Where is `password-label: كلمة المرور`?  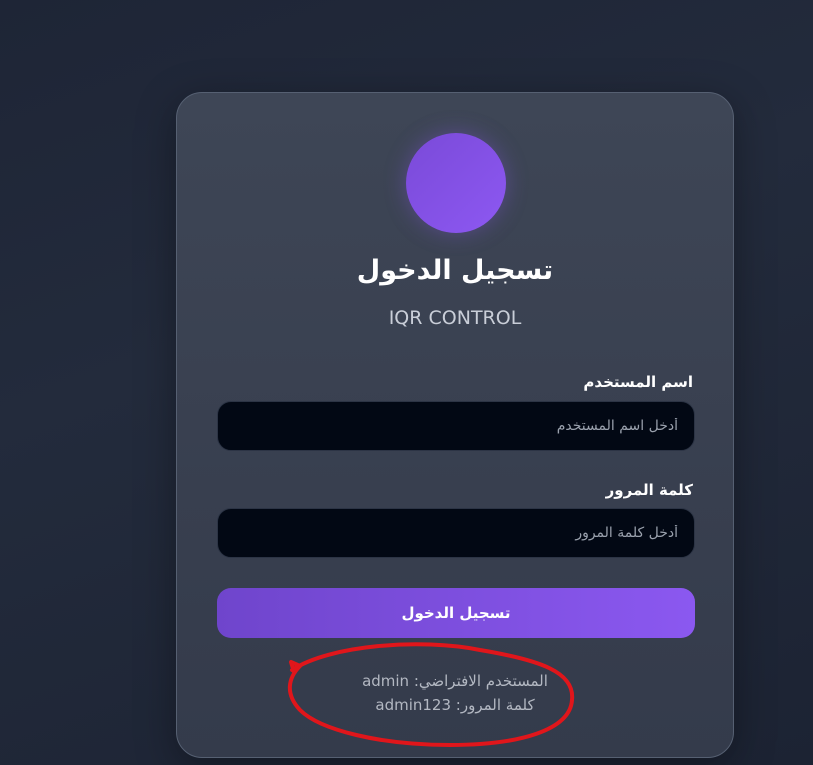 password-label: كلمة المرور is located at coordinates (649, 490).